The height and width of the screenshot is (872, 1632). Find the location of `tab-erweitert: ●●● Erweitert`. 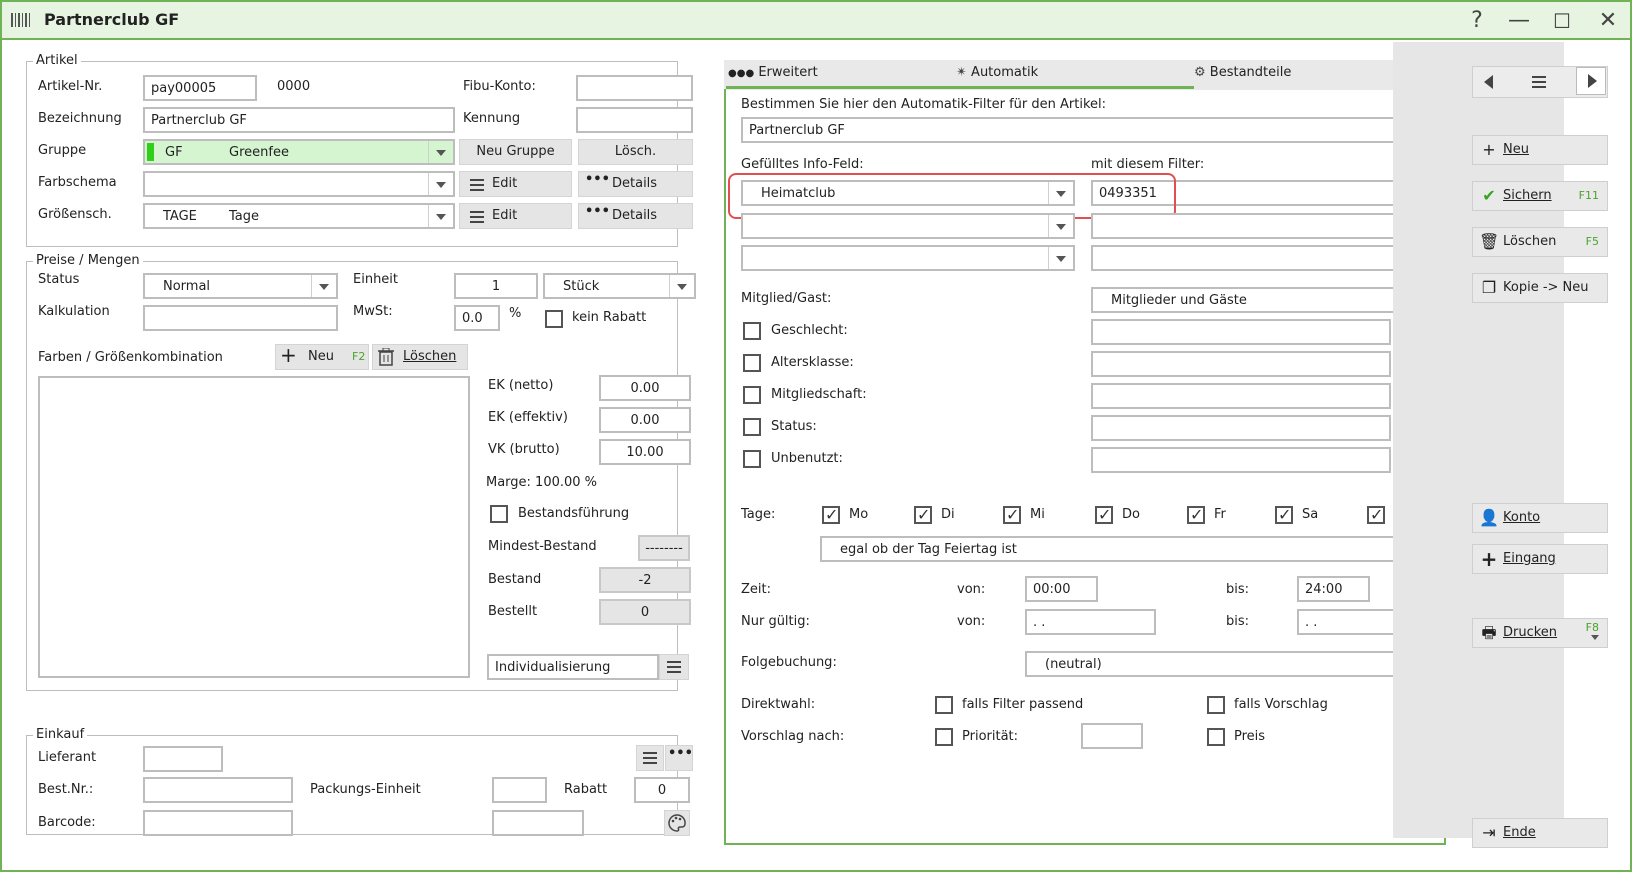

tab-erweitert: ●●● Erweitert is located at coordinates (773, 72).